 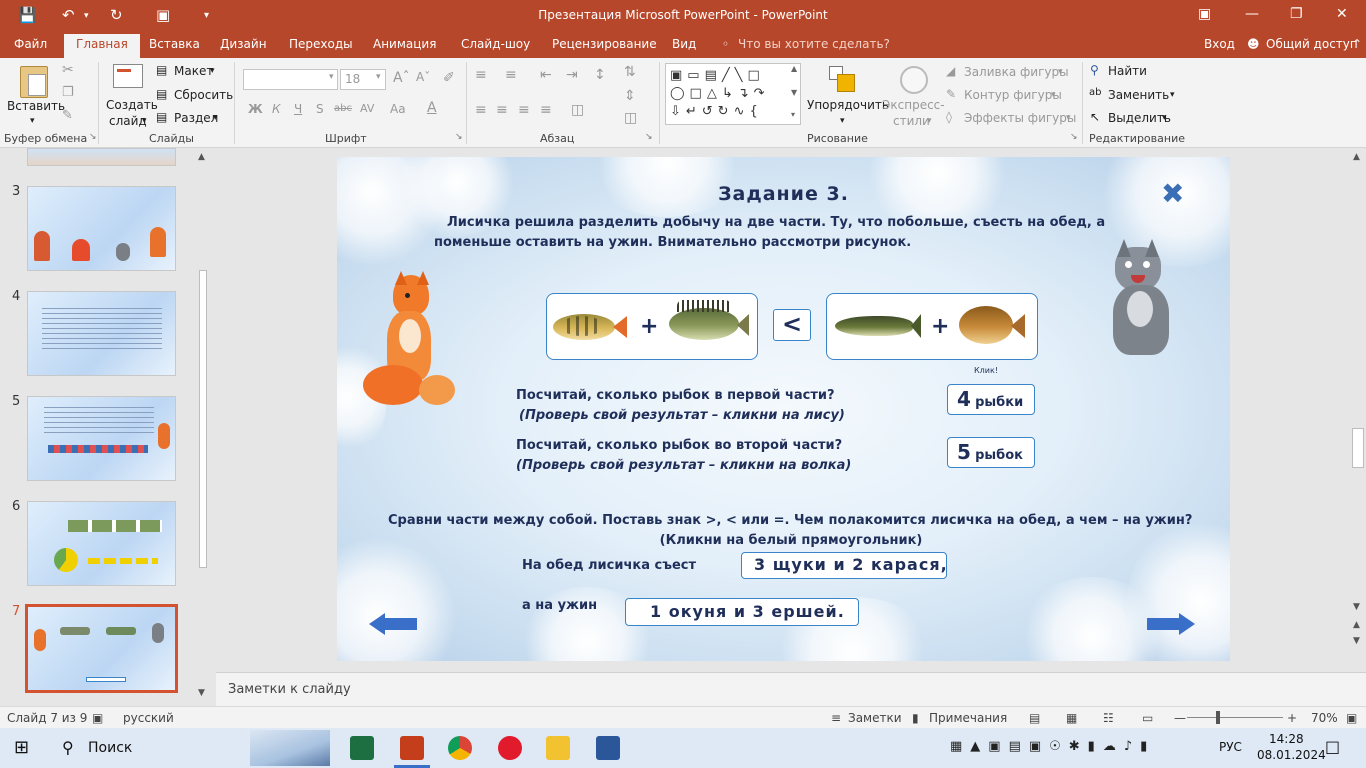 I want to click on shape-effects-button: Эффекты фигуры, so click(x=1020, y=118).